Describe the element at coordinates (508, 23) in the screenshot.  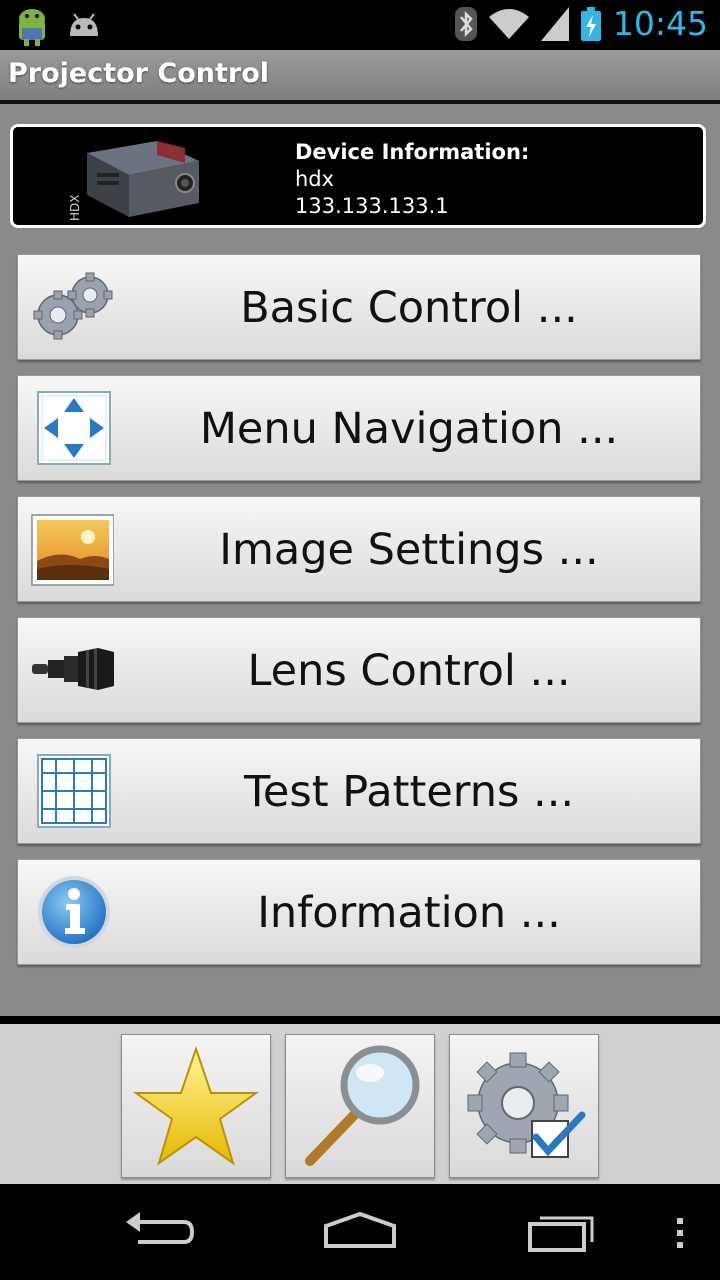
I see `wifi-icon` at that location.